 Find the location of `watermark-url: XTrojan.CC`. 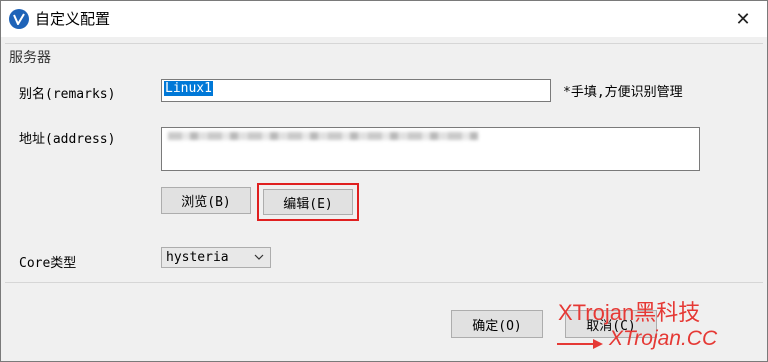

watermark-url: XTrojan.CC is located at coordinates (663, 338).